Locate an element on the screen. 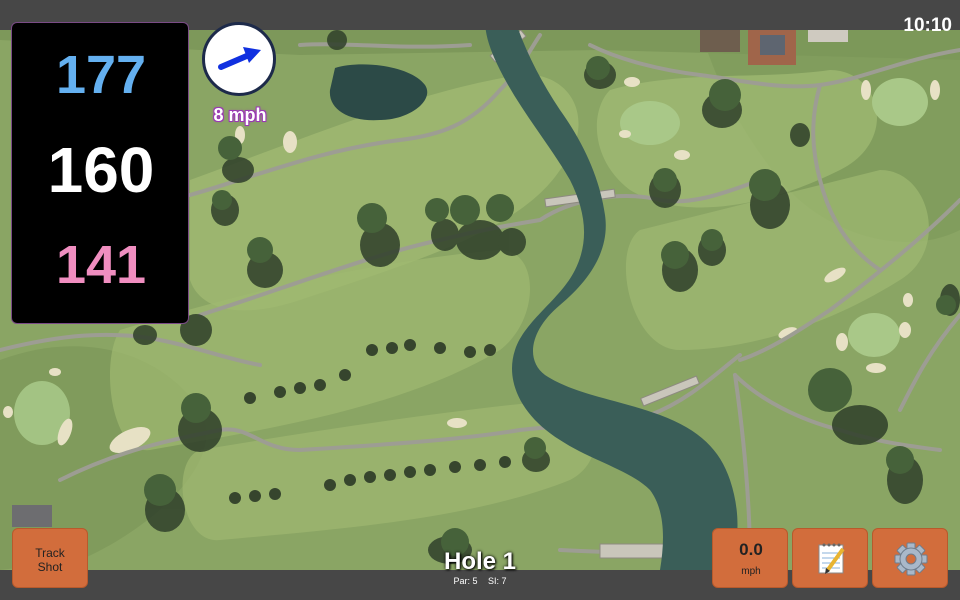 This screenshot has height=600, width=960. distance-center: 160 is located at coordinates (101, 170).